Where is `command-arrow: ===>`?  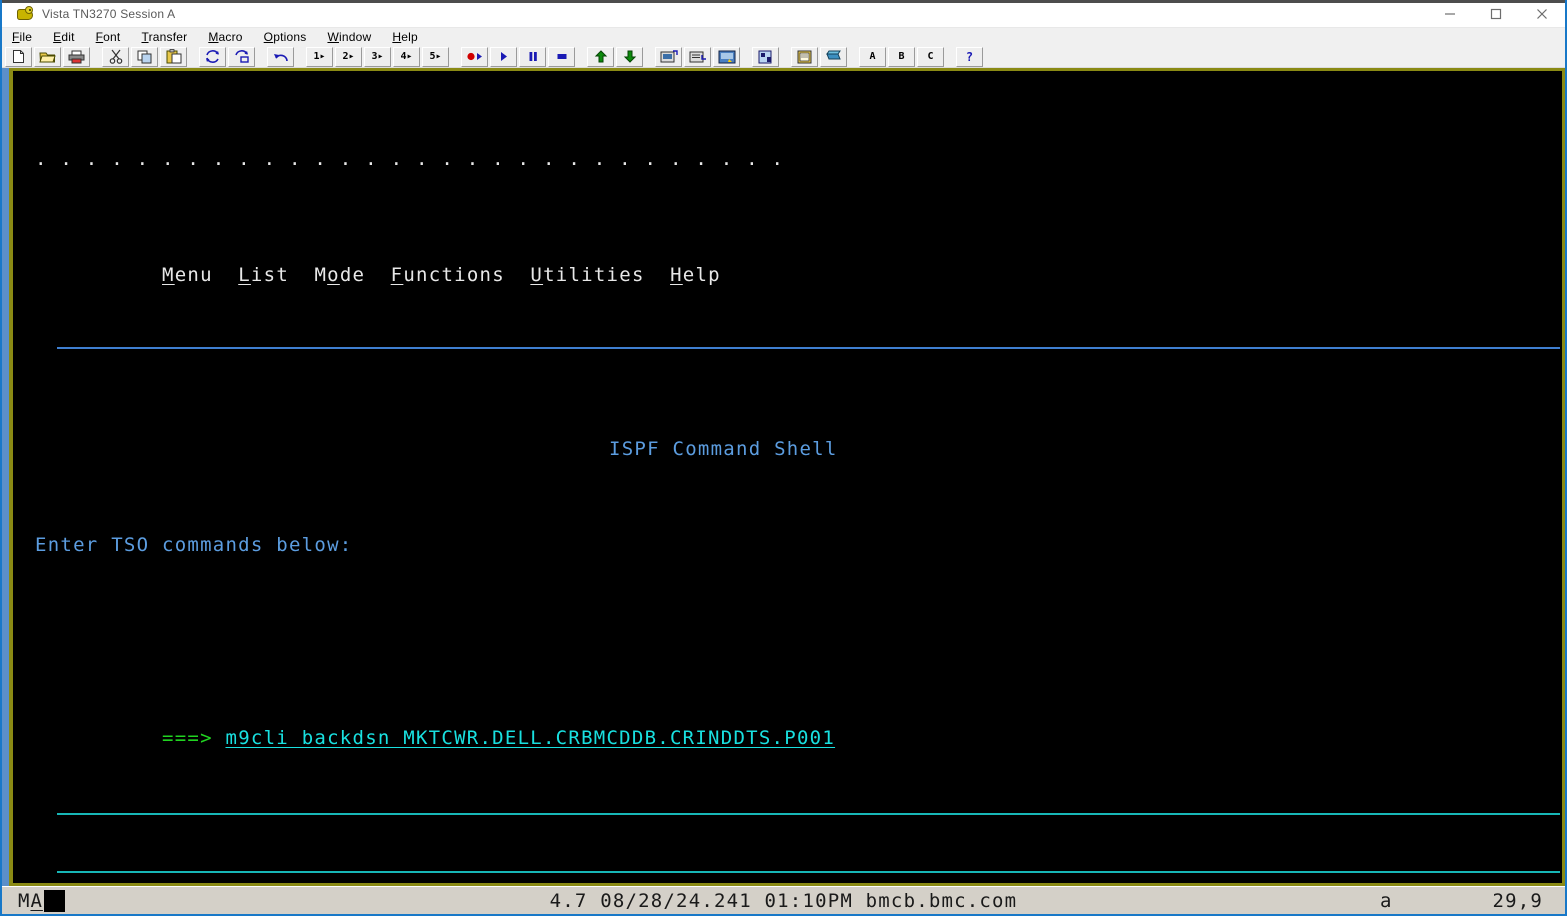
command-arrow: ===> is located at coordinates (187, 738).